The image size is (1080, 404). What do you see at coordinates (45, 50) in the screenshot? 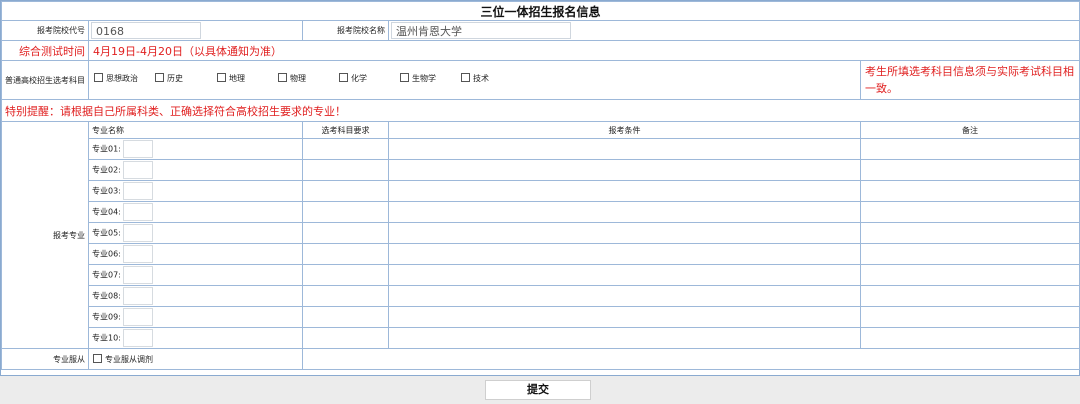
I see `test-time-label: 综合测试时间` at bounding box center [45, 50].